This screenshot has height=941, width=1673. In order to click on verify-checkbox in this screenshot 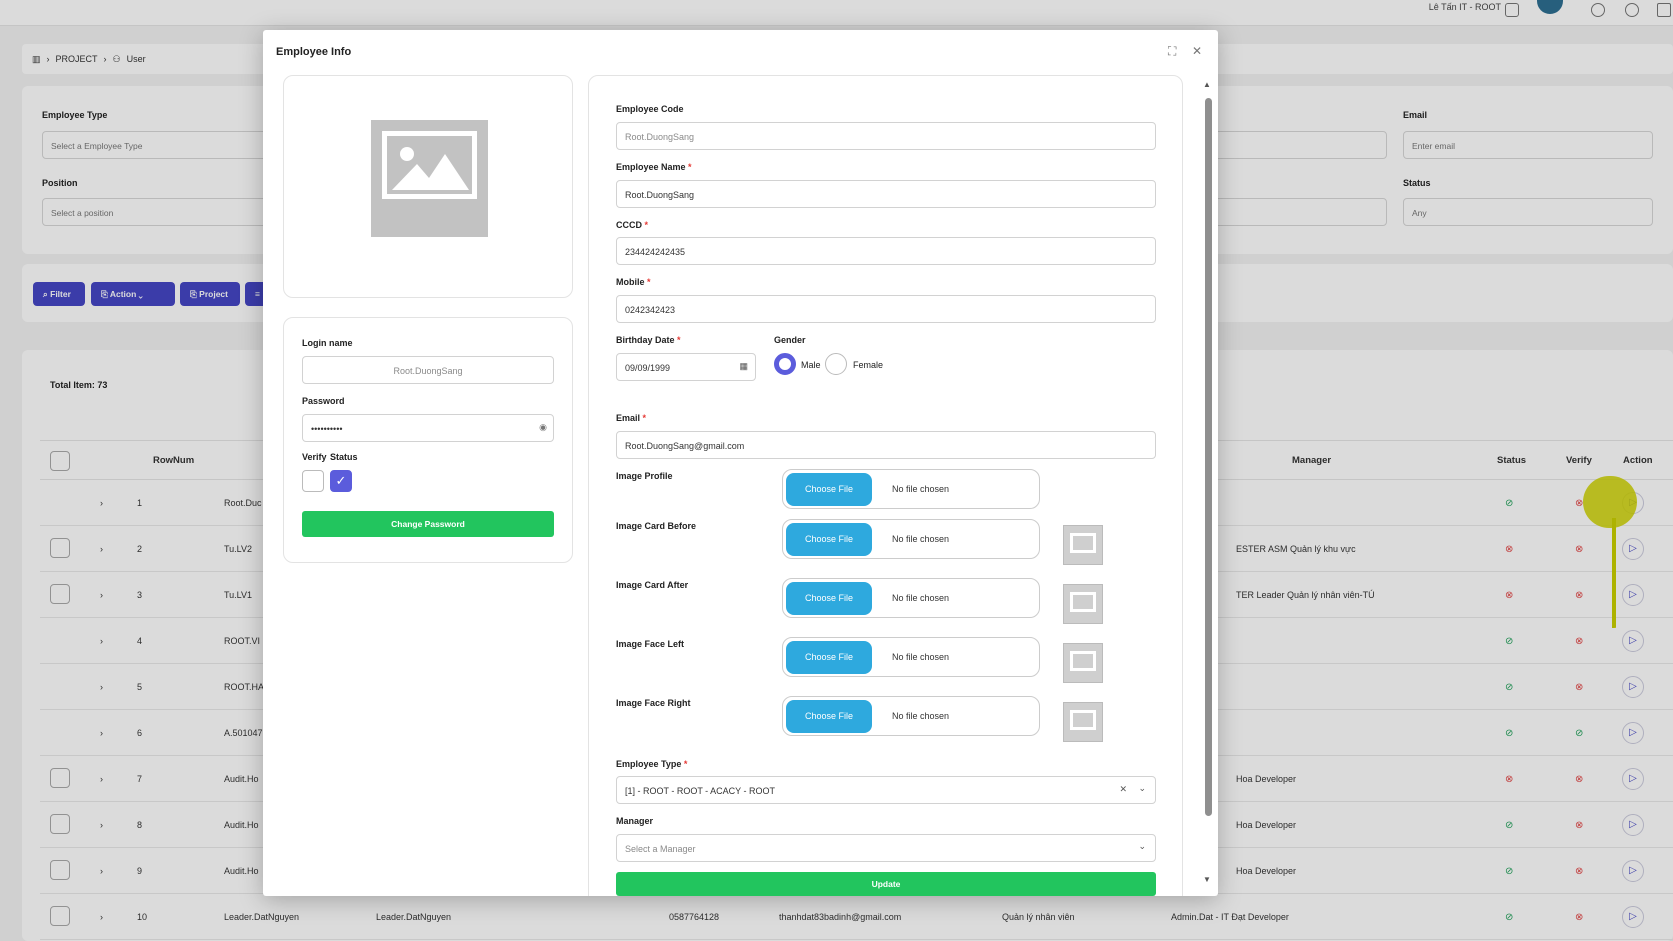, I will do `click(313, 481)`.